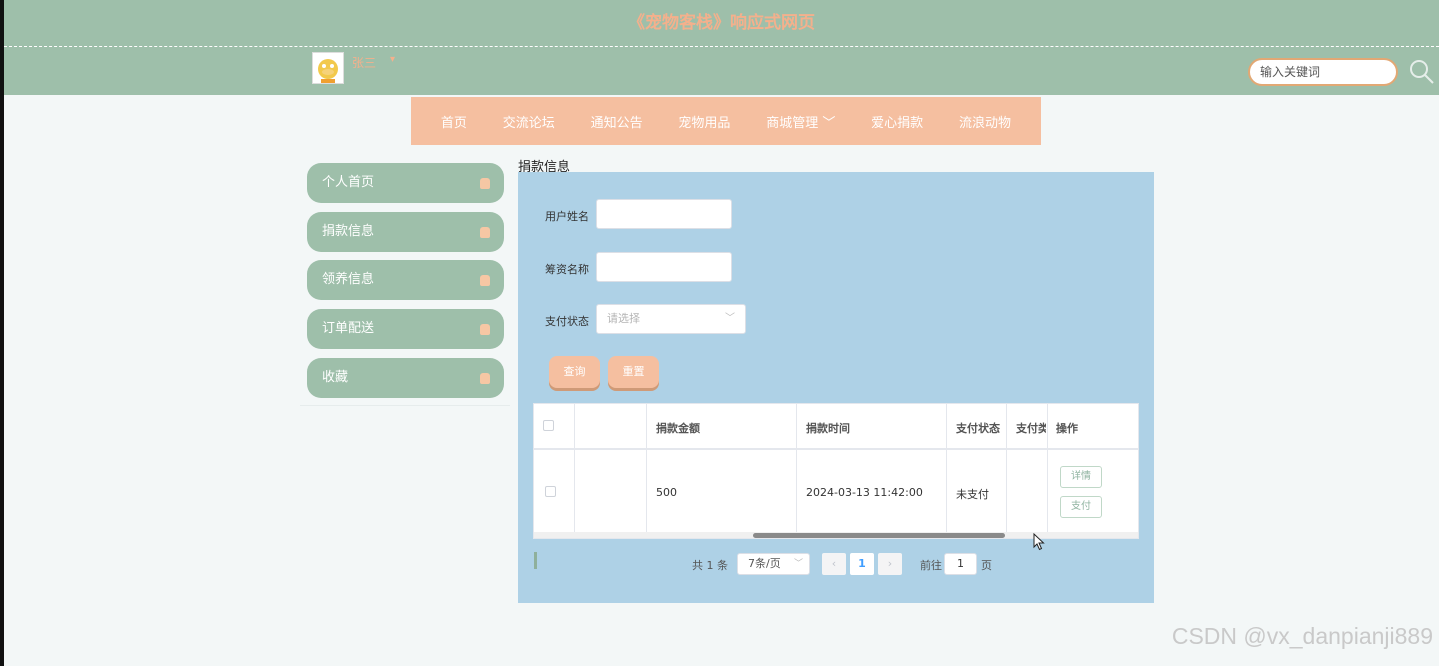 The height and width of the screenshot is (666, 1439). What do you see at coordinates (710, 565) in the screenshot?
I see `pagination-total: 共 1 条` at bounding box center [710, 565].